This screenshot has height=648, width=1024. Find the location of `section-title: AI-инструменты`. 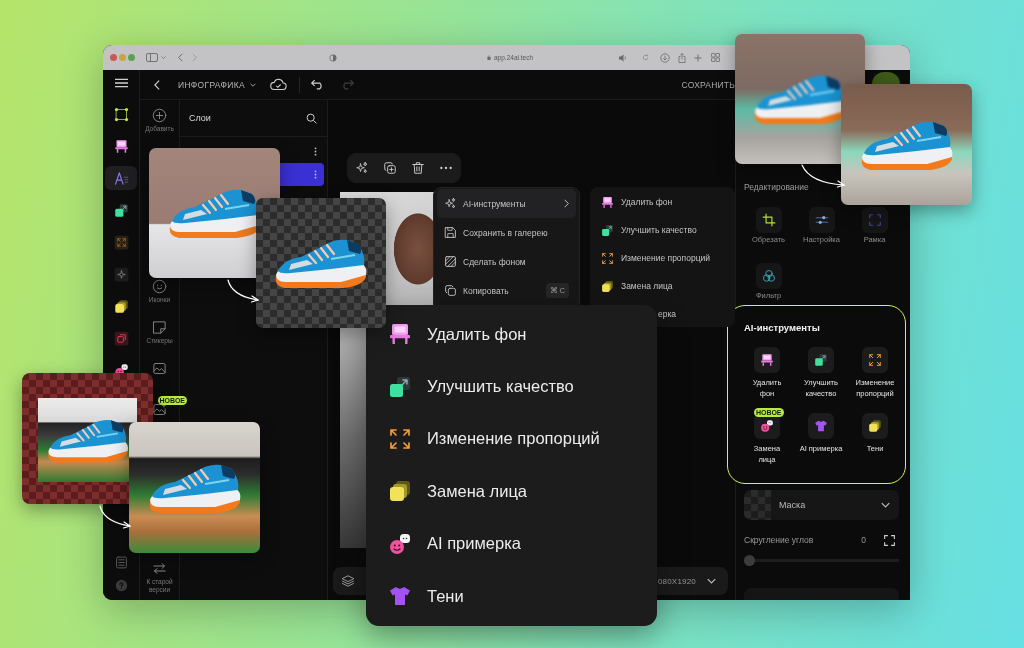

section-title: AI-инструменты is located at coordinates (781, 328).